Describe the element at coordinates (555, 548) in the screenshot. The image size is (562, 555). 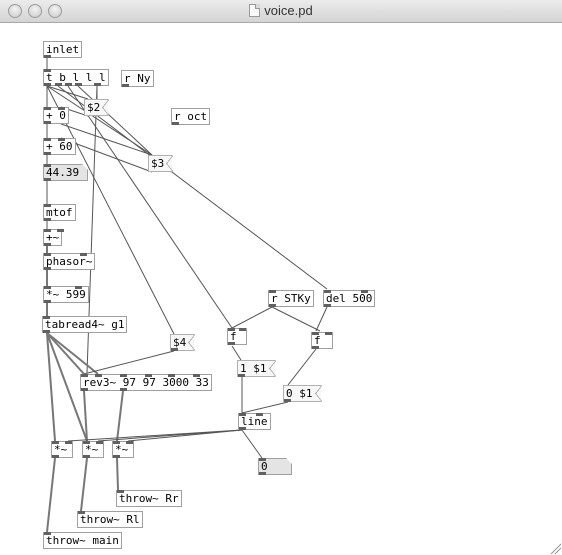
I see `resize-grip-icon` at that location.